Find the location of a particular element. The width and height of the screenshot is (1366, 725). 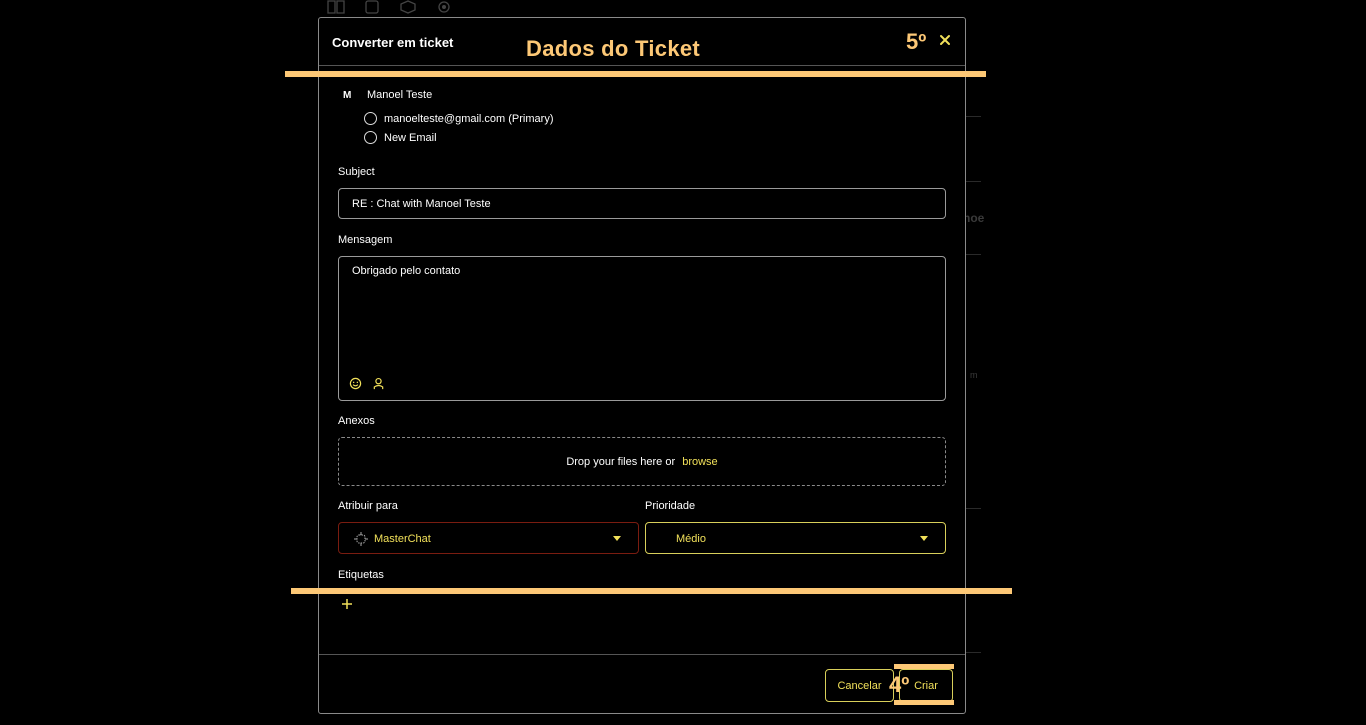

file-drop-zone: Drop your files here or browse is located at coordinates (642, 461).